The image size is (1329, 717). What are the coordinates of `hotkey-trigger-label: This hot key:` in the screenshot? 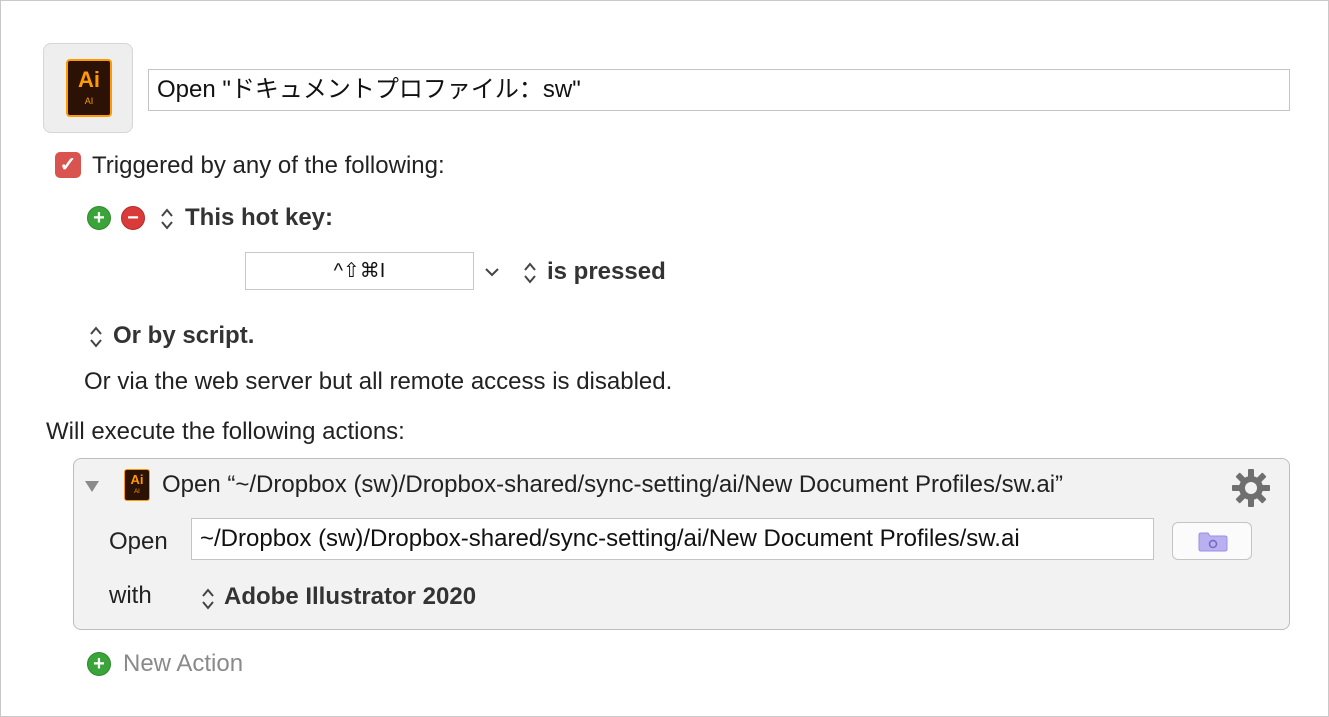 It's located at (259, 218).